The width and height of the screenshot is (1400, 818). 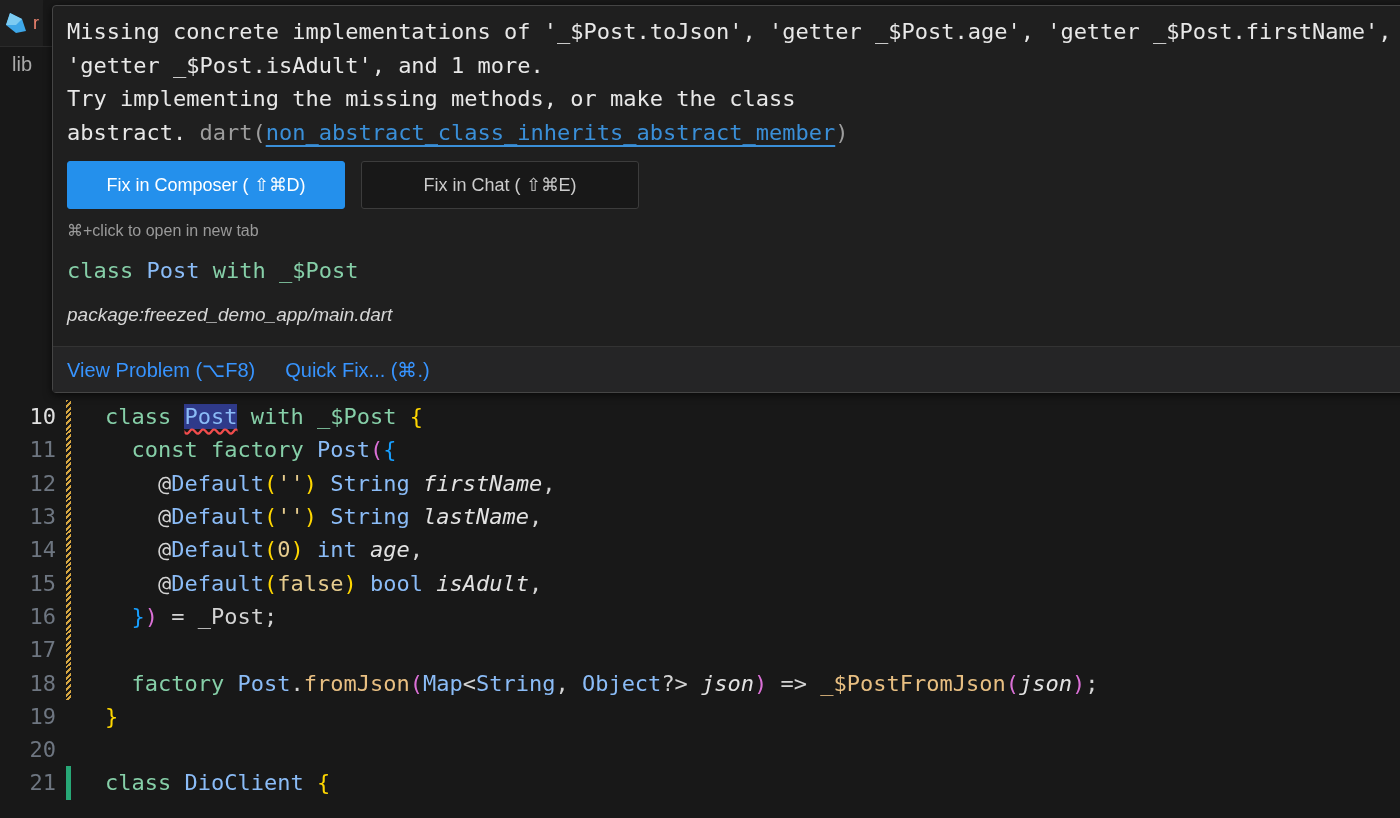 What do you see at coordinates (264, 417) in the screenshot?
I see `code-line: class Post with _$Post {` at bounding box center [264, 417].